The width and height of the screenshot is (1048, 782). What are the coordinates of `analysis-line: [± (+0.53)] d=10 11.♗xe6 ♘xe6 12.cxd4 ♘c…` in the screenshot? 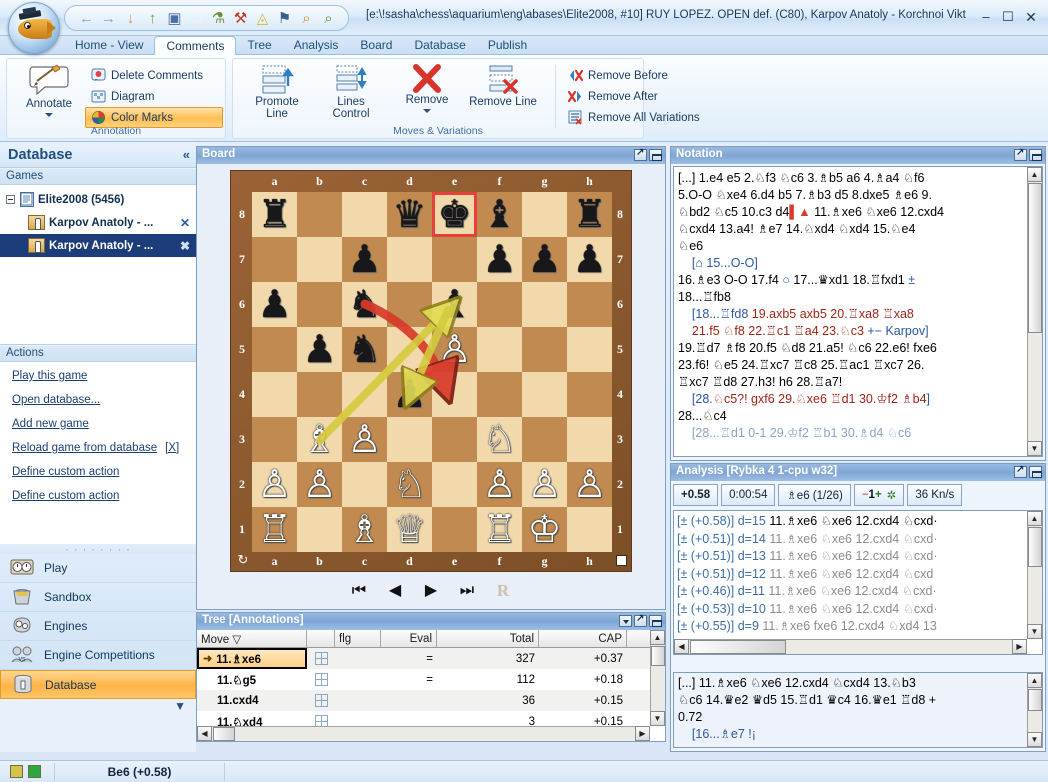 It's located at (858, 610).